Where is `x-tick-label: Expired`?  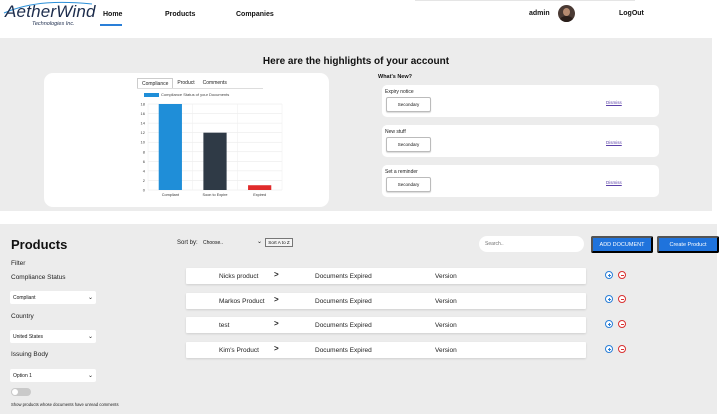
x-tick-label: Expired is located at coordinates (259, 195).